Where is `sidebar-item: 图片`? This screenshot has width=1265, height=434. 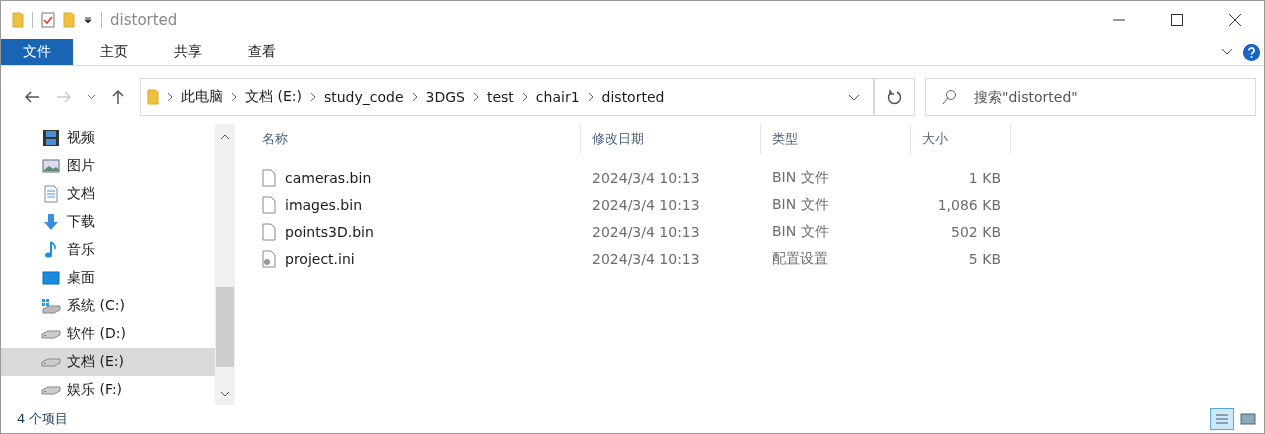 sidebar-item: 图片 is located at coordinates (108, 166).